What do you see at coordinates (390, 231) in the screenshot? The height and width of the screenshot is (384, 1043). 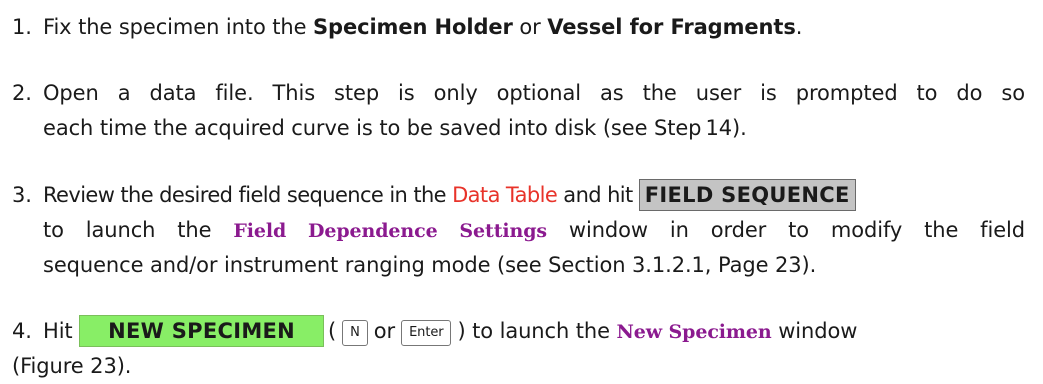 I see `field-dependence-settings-window-name: Field Dependence Settings` at bounding box center [390, 231].